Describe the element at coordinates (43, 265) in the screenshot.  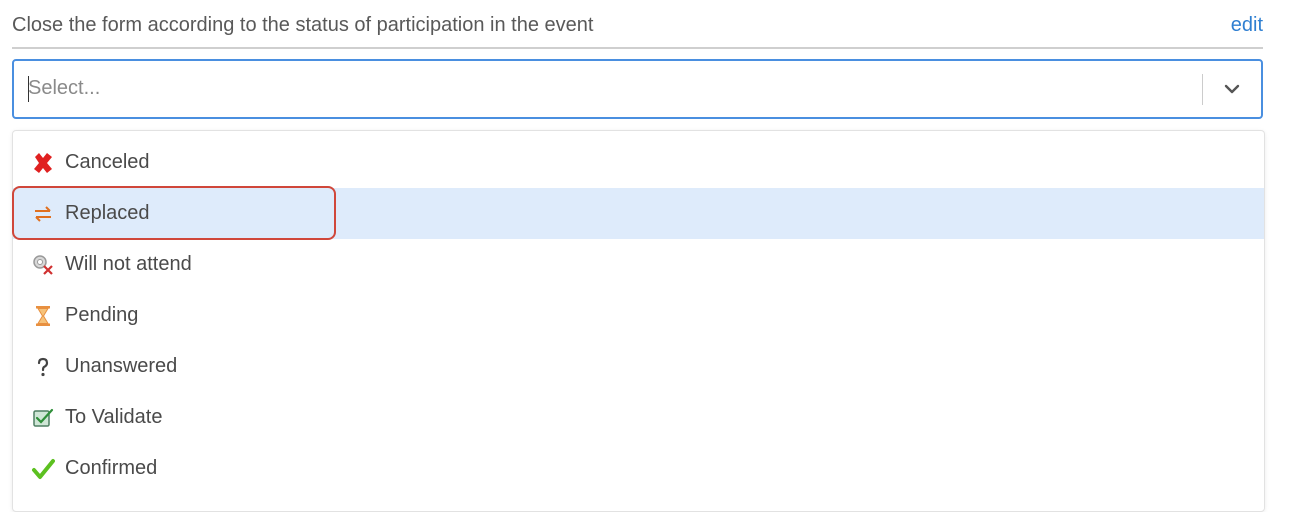
I see `will-not-attend-icon` at that location.